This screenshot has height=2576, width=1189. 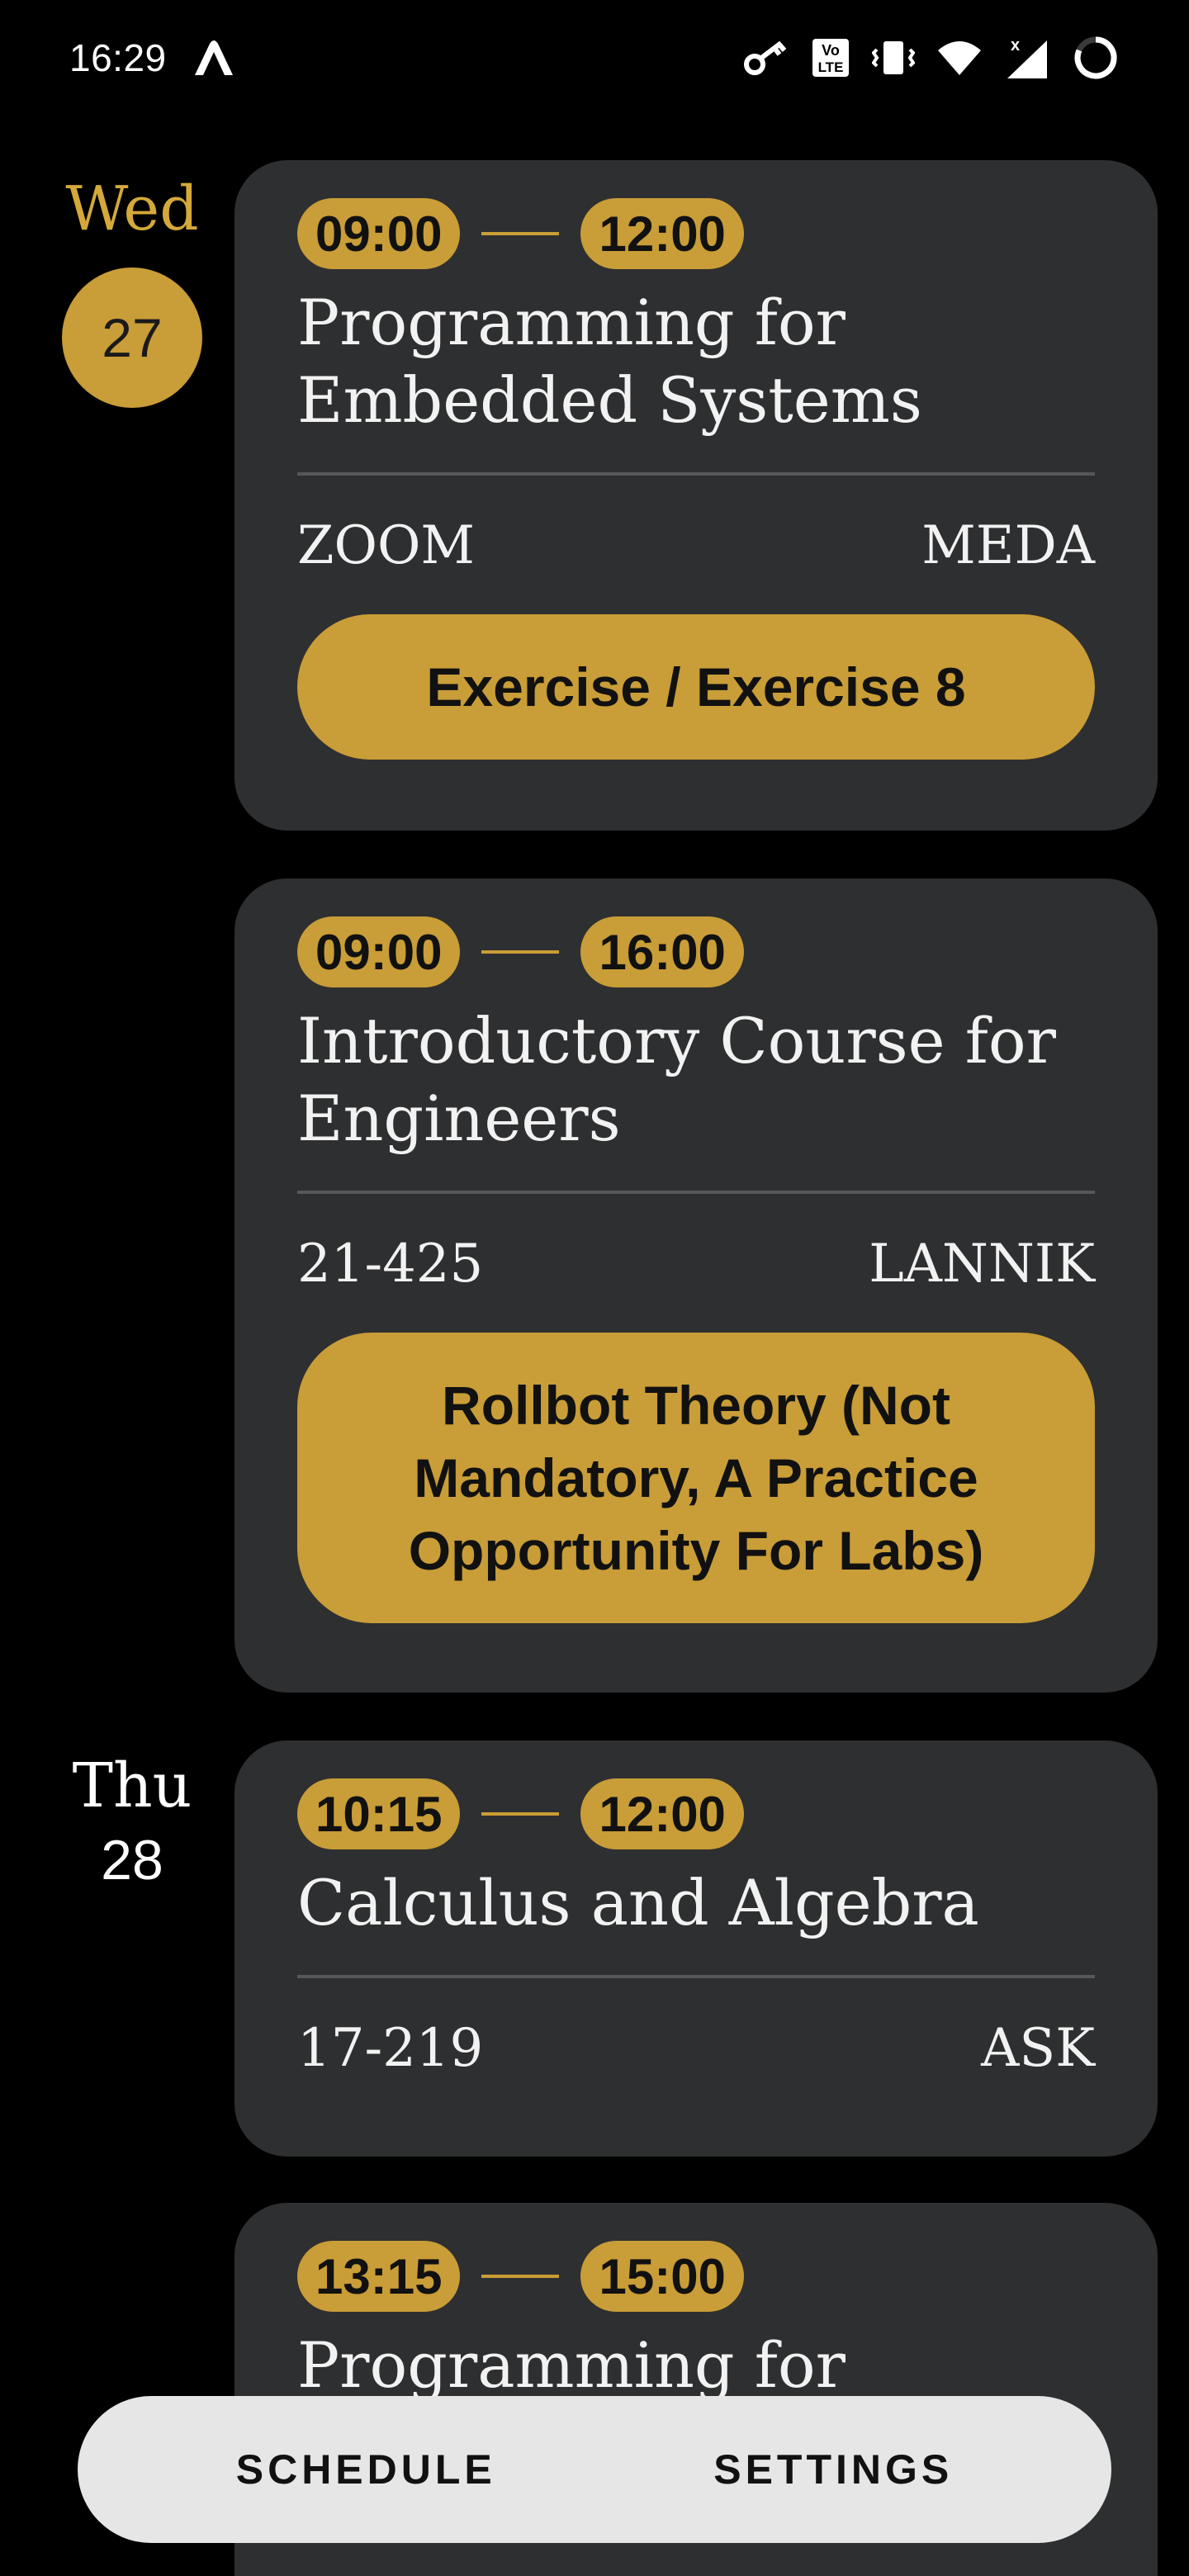 What do you see at coordinates (132, 208) in the screenshot?
I see `day-name: Wed` at bounding box center [132, 208].